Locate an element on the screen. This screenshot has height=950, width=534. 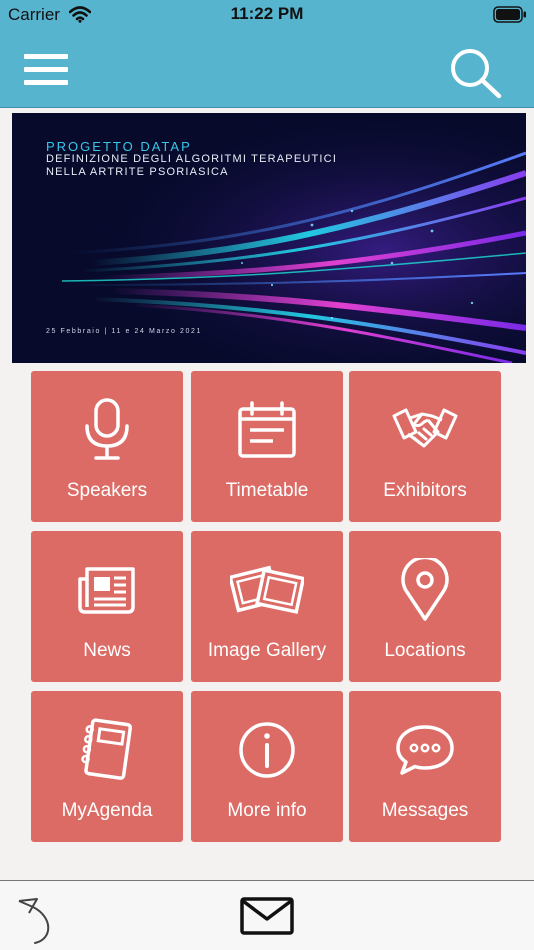
battery-icon is located at coordinates (510, 17).